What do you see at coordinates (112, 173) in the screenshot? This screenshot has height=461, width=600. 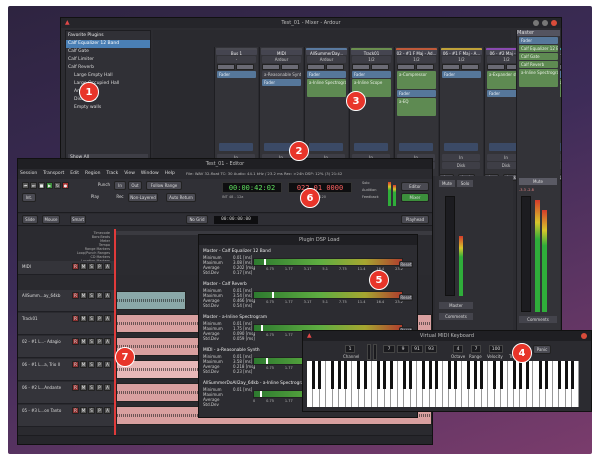 I see `menu-track: Track` at bounding box center [112, 173].